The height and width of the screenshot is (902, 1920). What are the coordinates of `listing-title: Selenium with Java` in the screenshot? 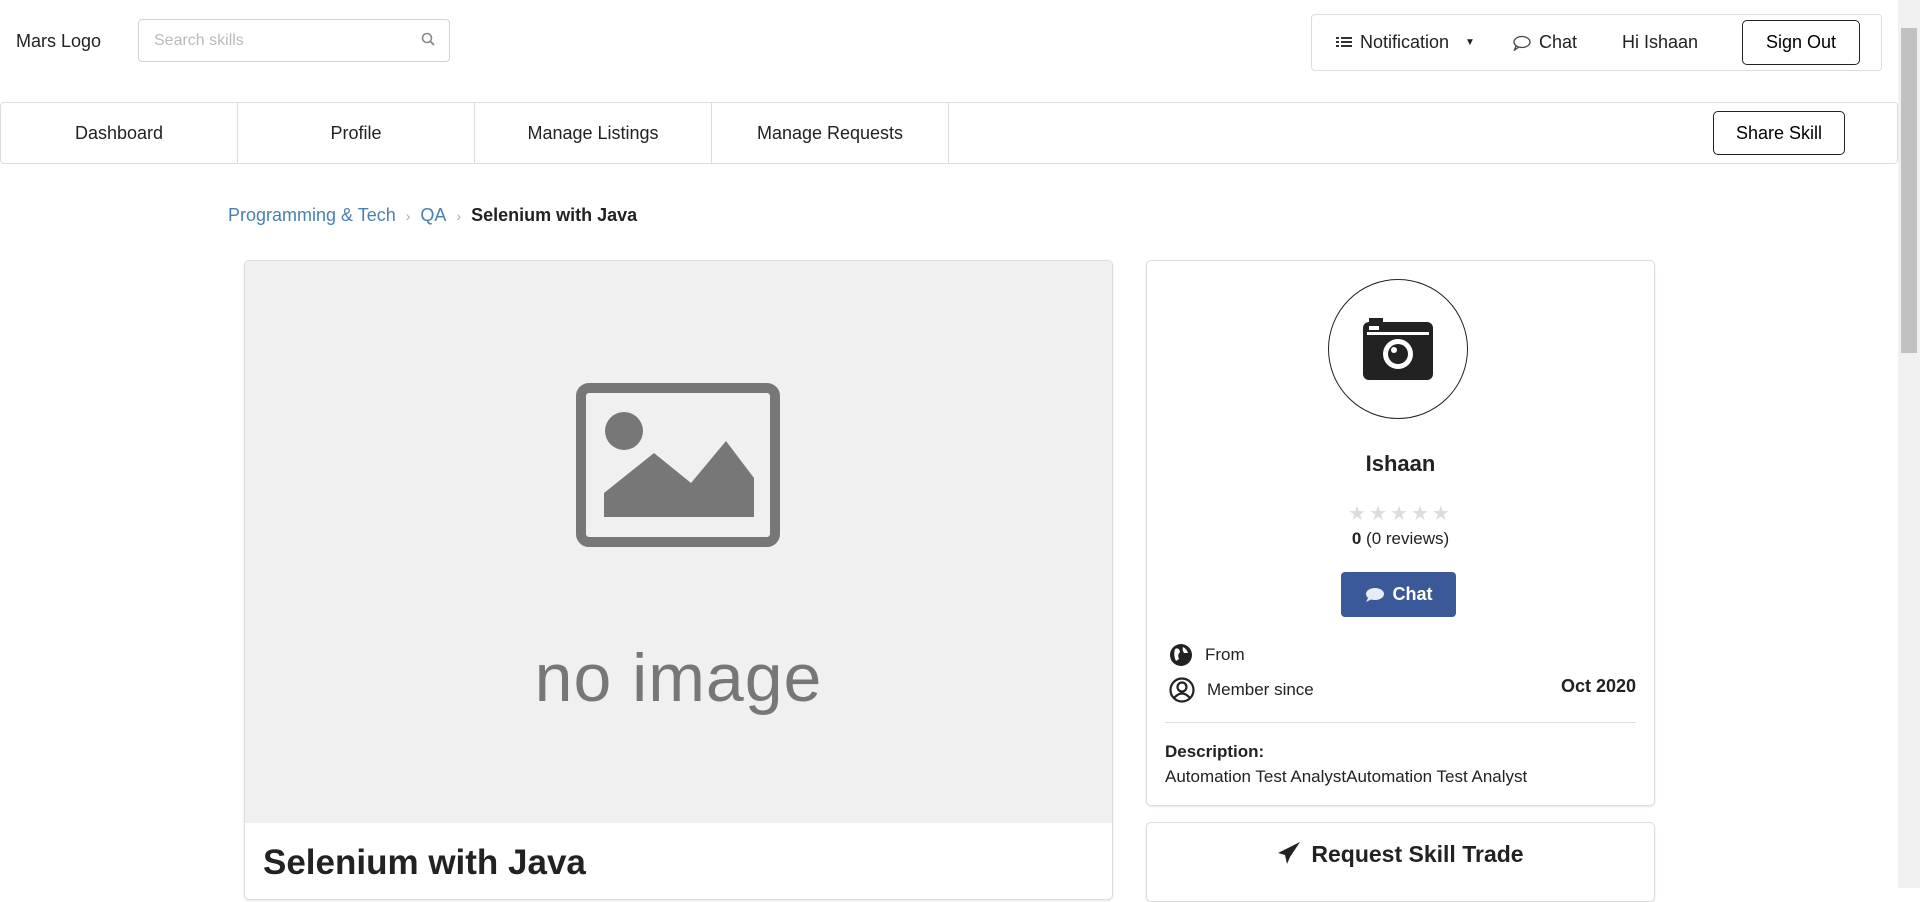 It's located at (424, 862).